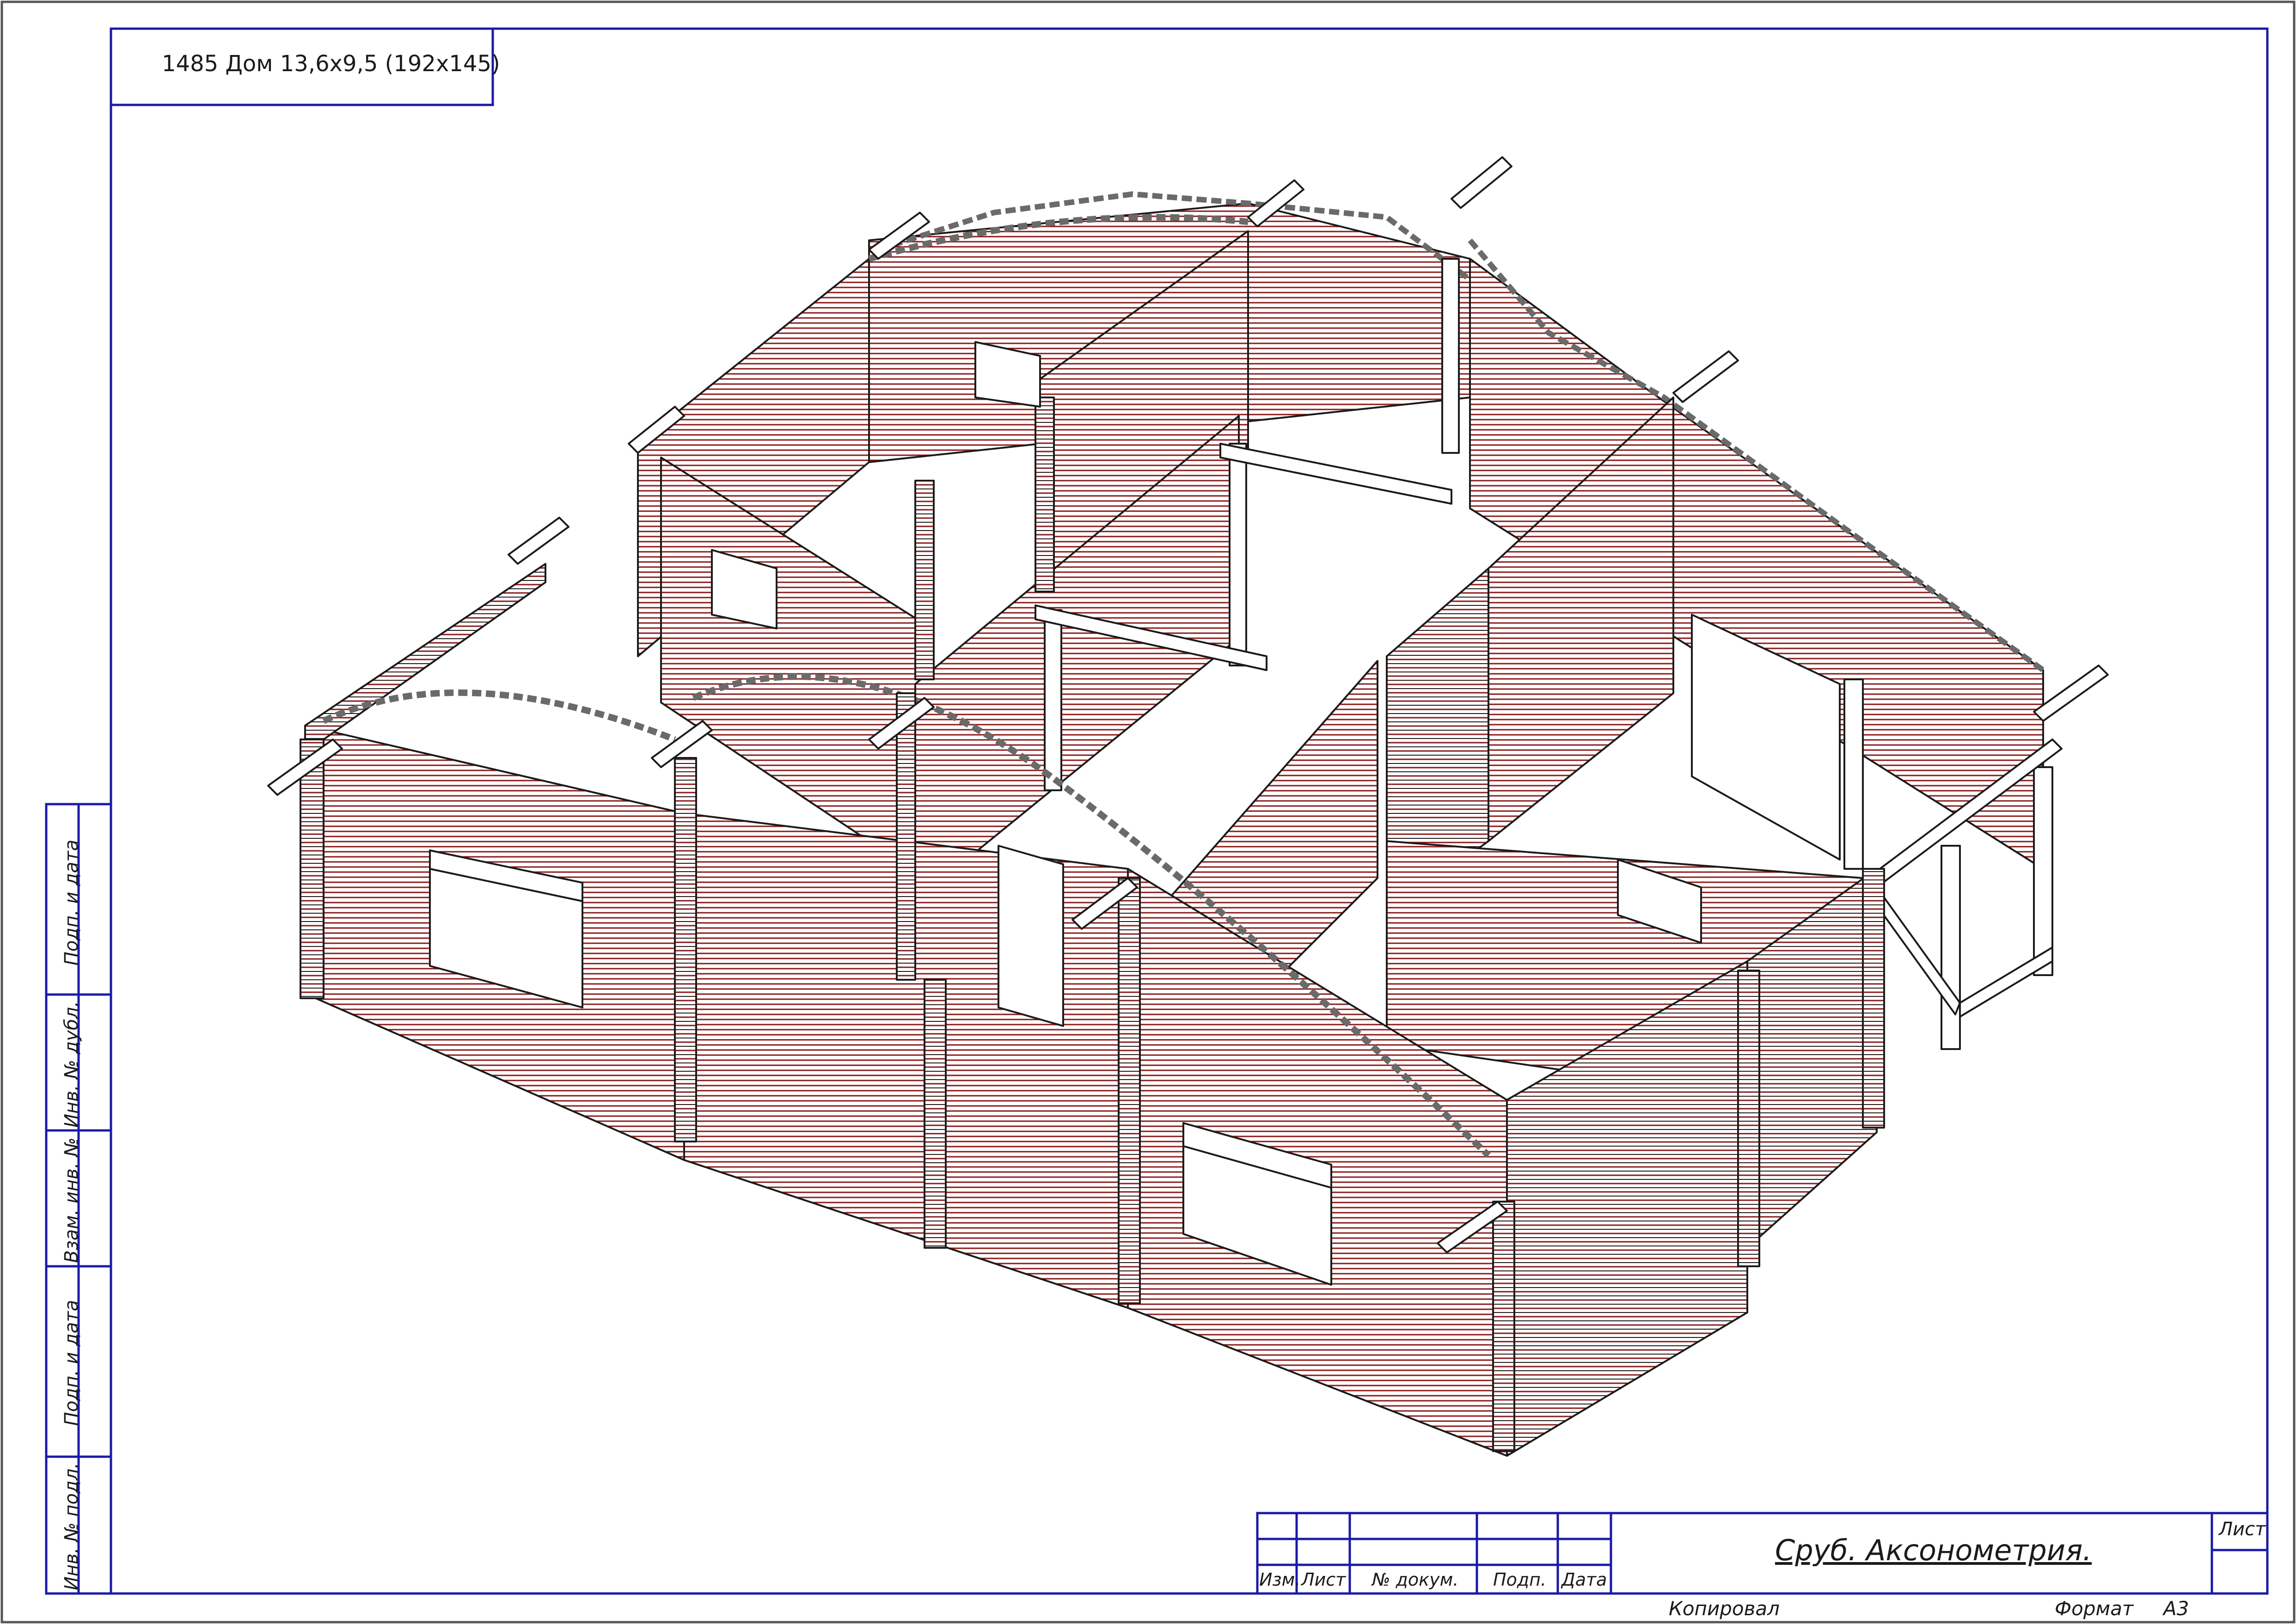  Describe the element at coordinates (1280, 1579) in the screenshot. I see `col-izm: Изм.` at that location.